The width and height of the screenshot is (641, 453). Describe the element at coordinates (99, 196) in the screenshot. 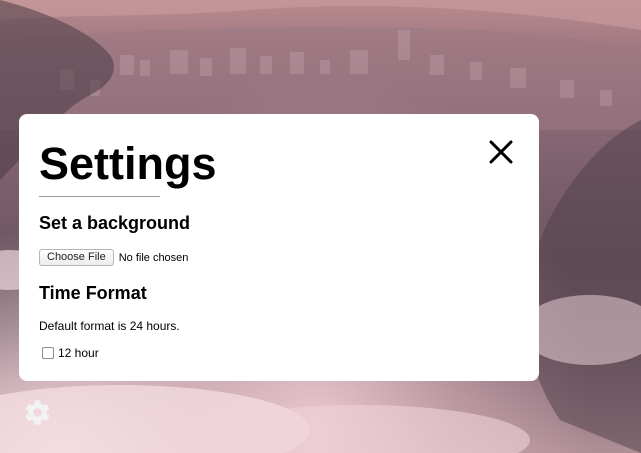

I see `title-divider` at that location.